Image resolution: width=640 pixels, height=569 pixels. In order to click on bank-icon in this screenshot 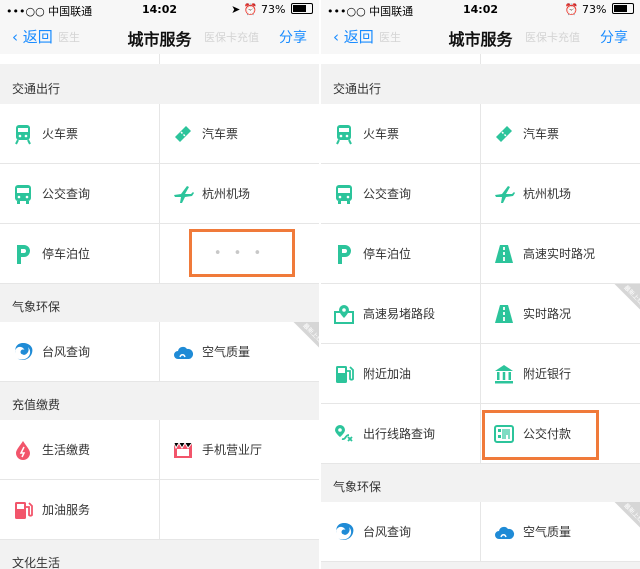, I will do `click(504, 374)`.